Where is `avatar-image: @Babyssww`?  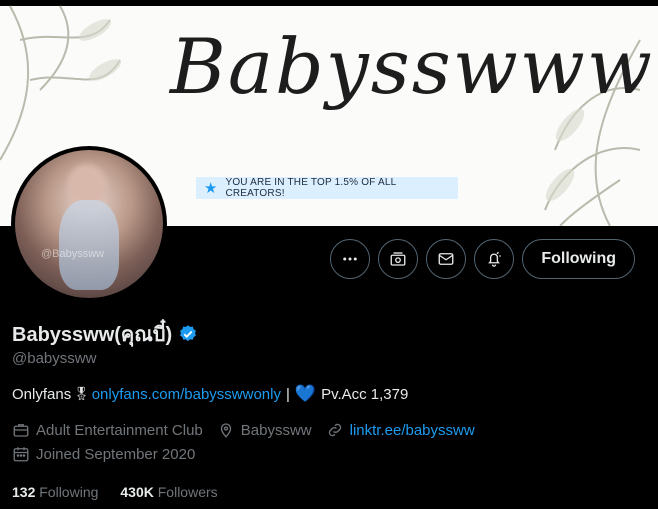 avatar-image: @Babyssww is located at coordinates (89, 224).